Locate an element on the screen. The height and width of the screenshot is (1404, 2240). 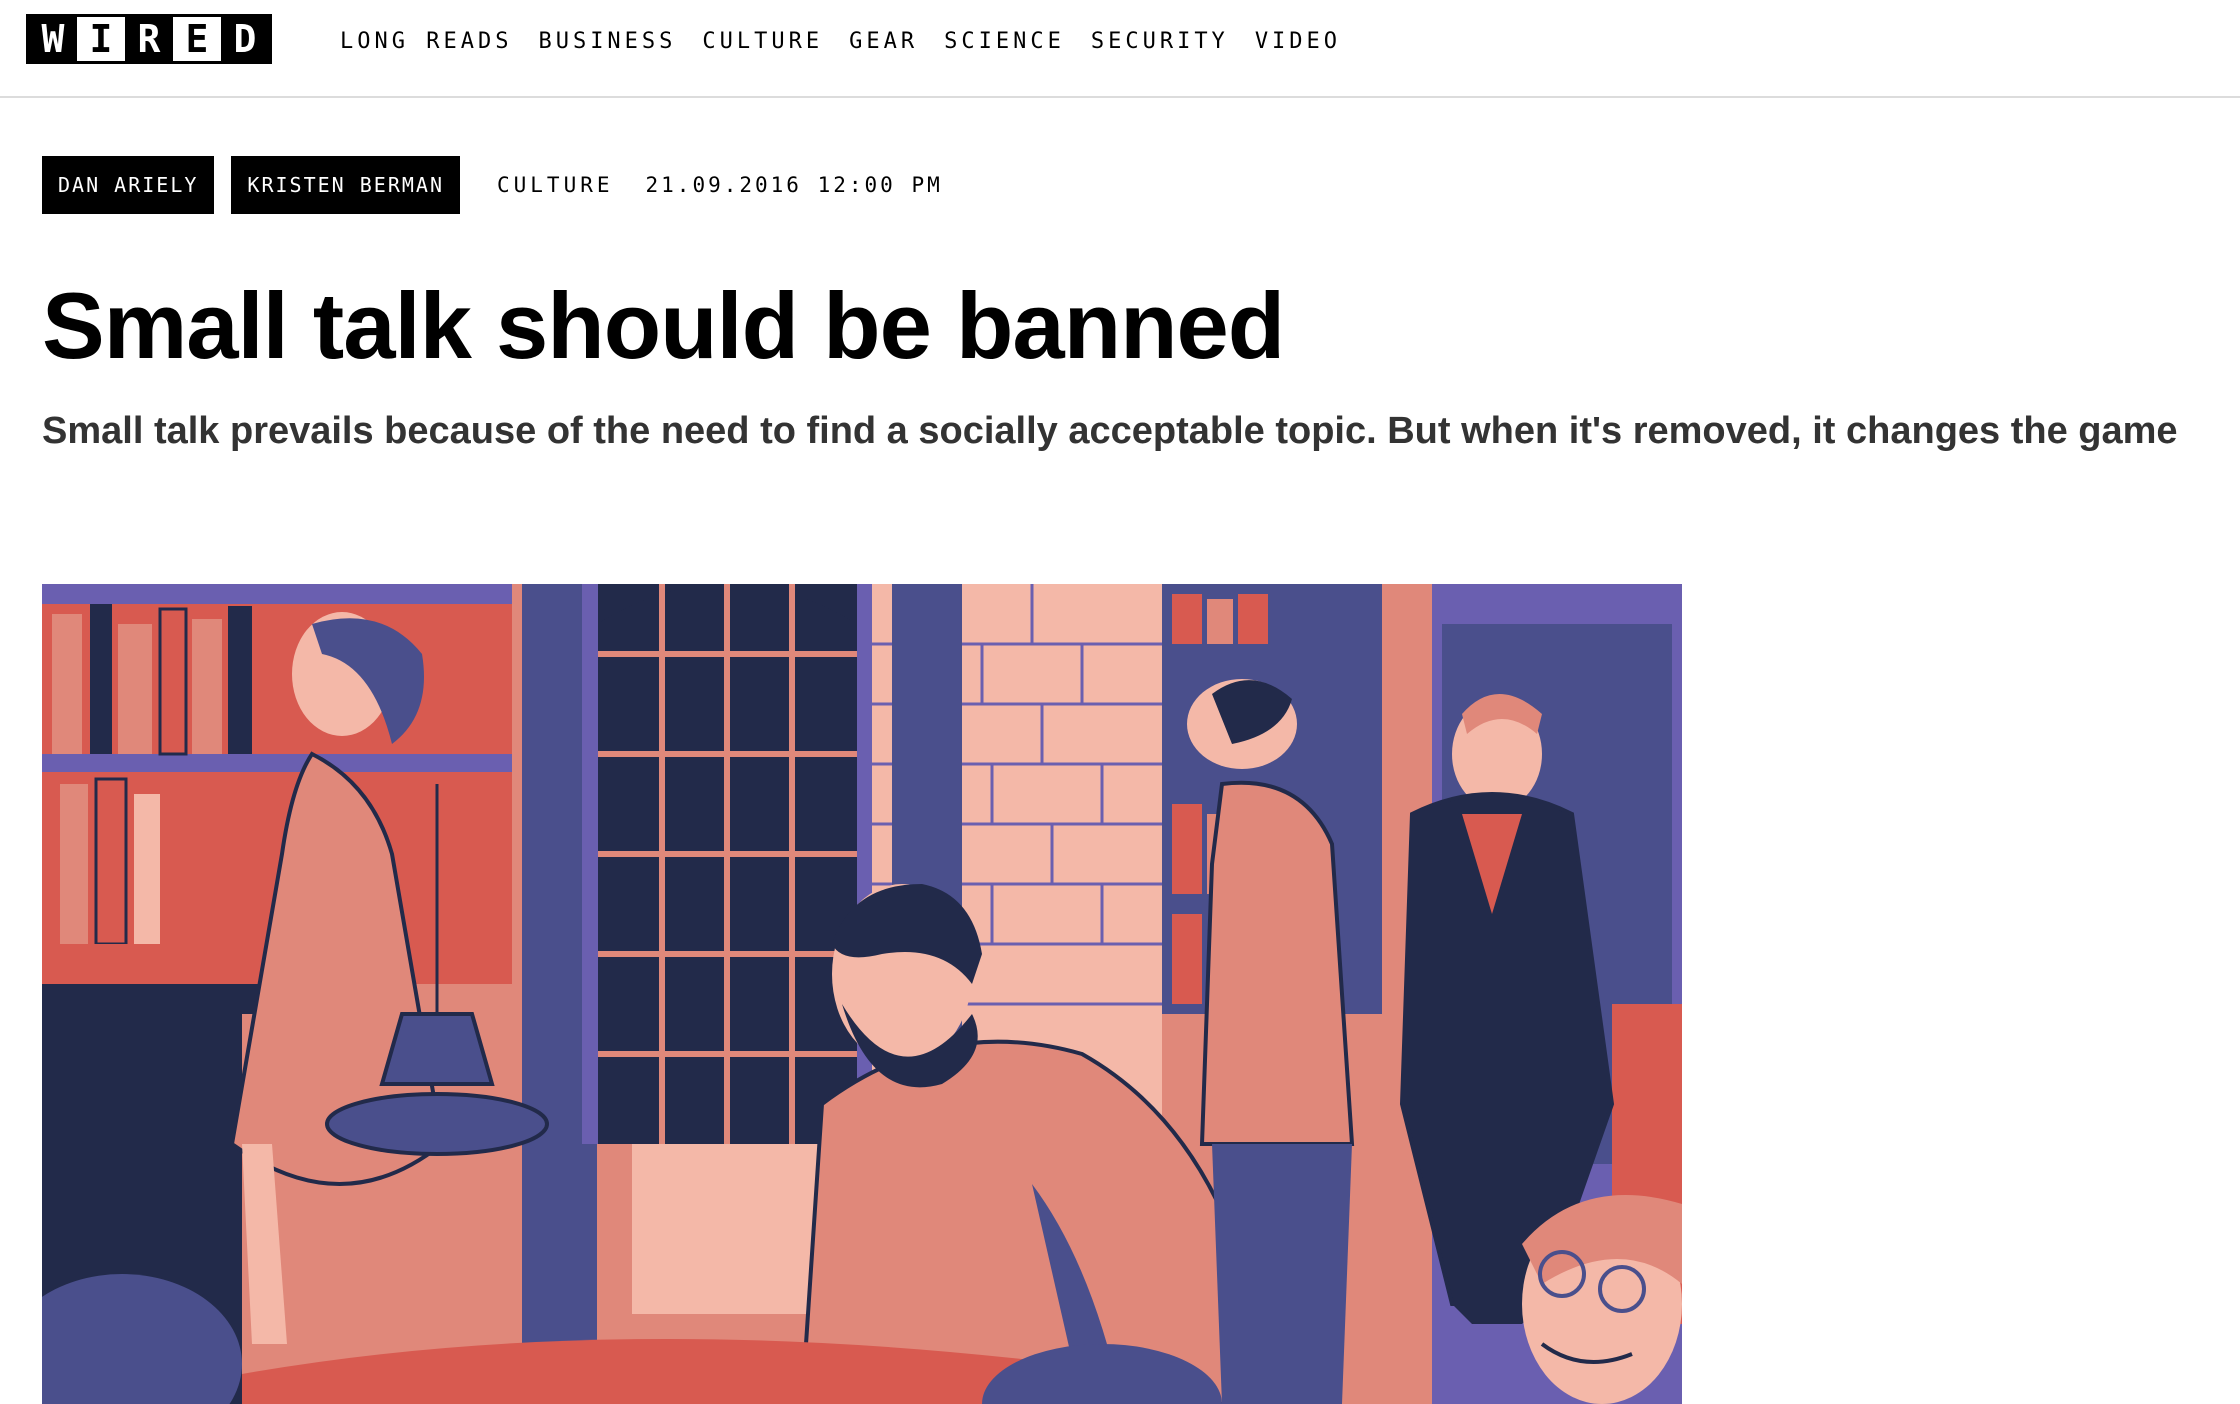
logo-letter: D is located at coordinates (245, 39).